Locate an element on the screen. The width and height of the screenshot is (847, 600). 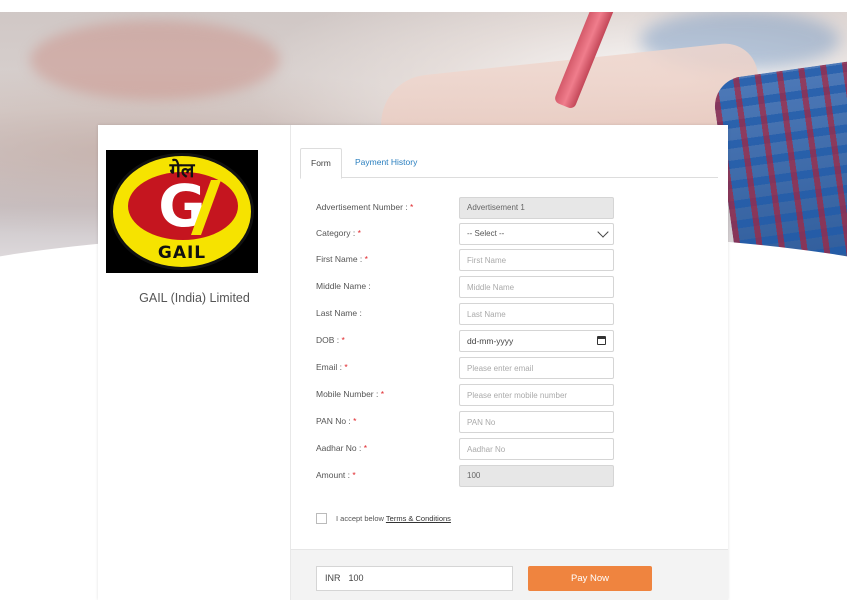
terms-text: I accept below Terms & Conditions is located at coordinates (393, 518).